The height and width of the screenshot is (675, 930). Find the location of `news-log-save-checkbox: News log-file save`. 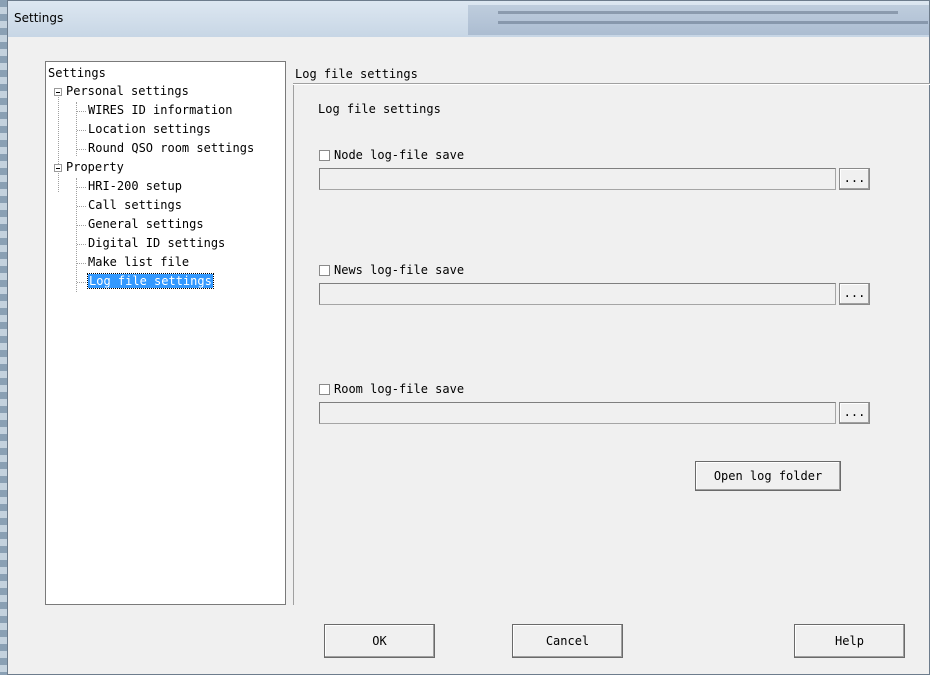

news-log-save-checkbox: News log-file save is located at coordinates (391, 270).